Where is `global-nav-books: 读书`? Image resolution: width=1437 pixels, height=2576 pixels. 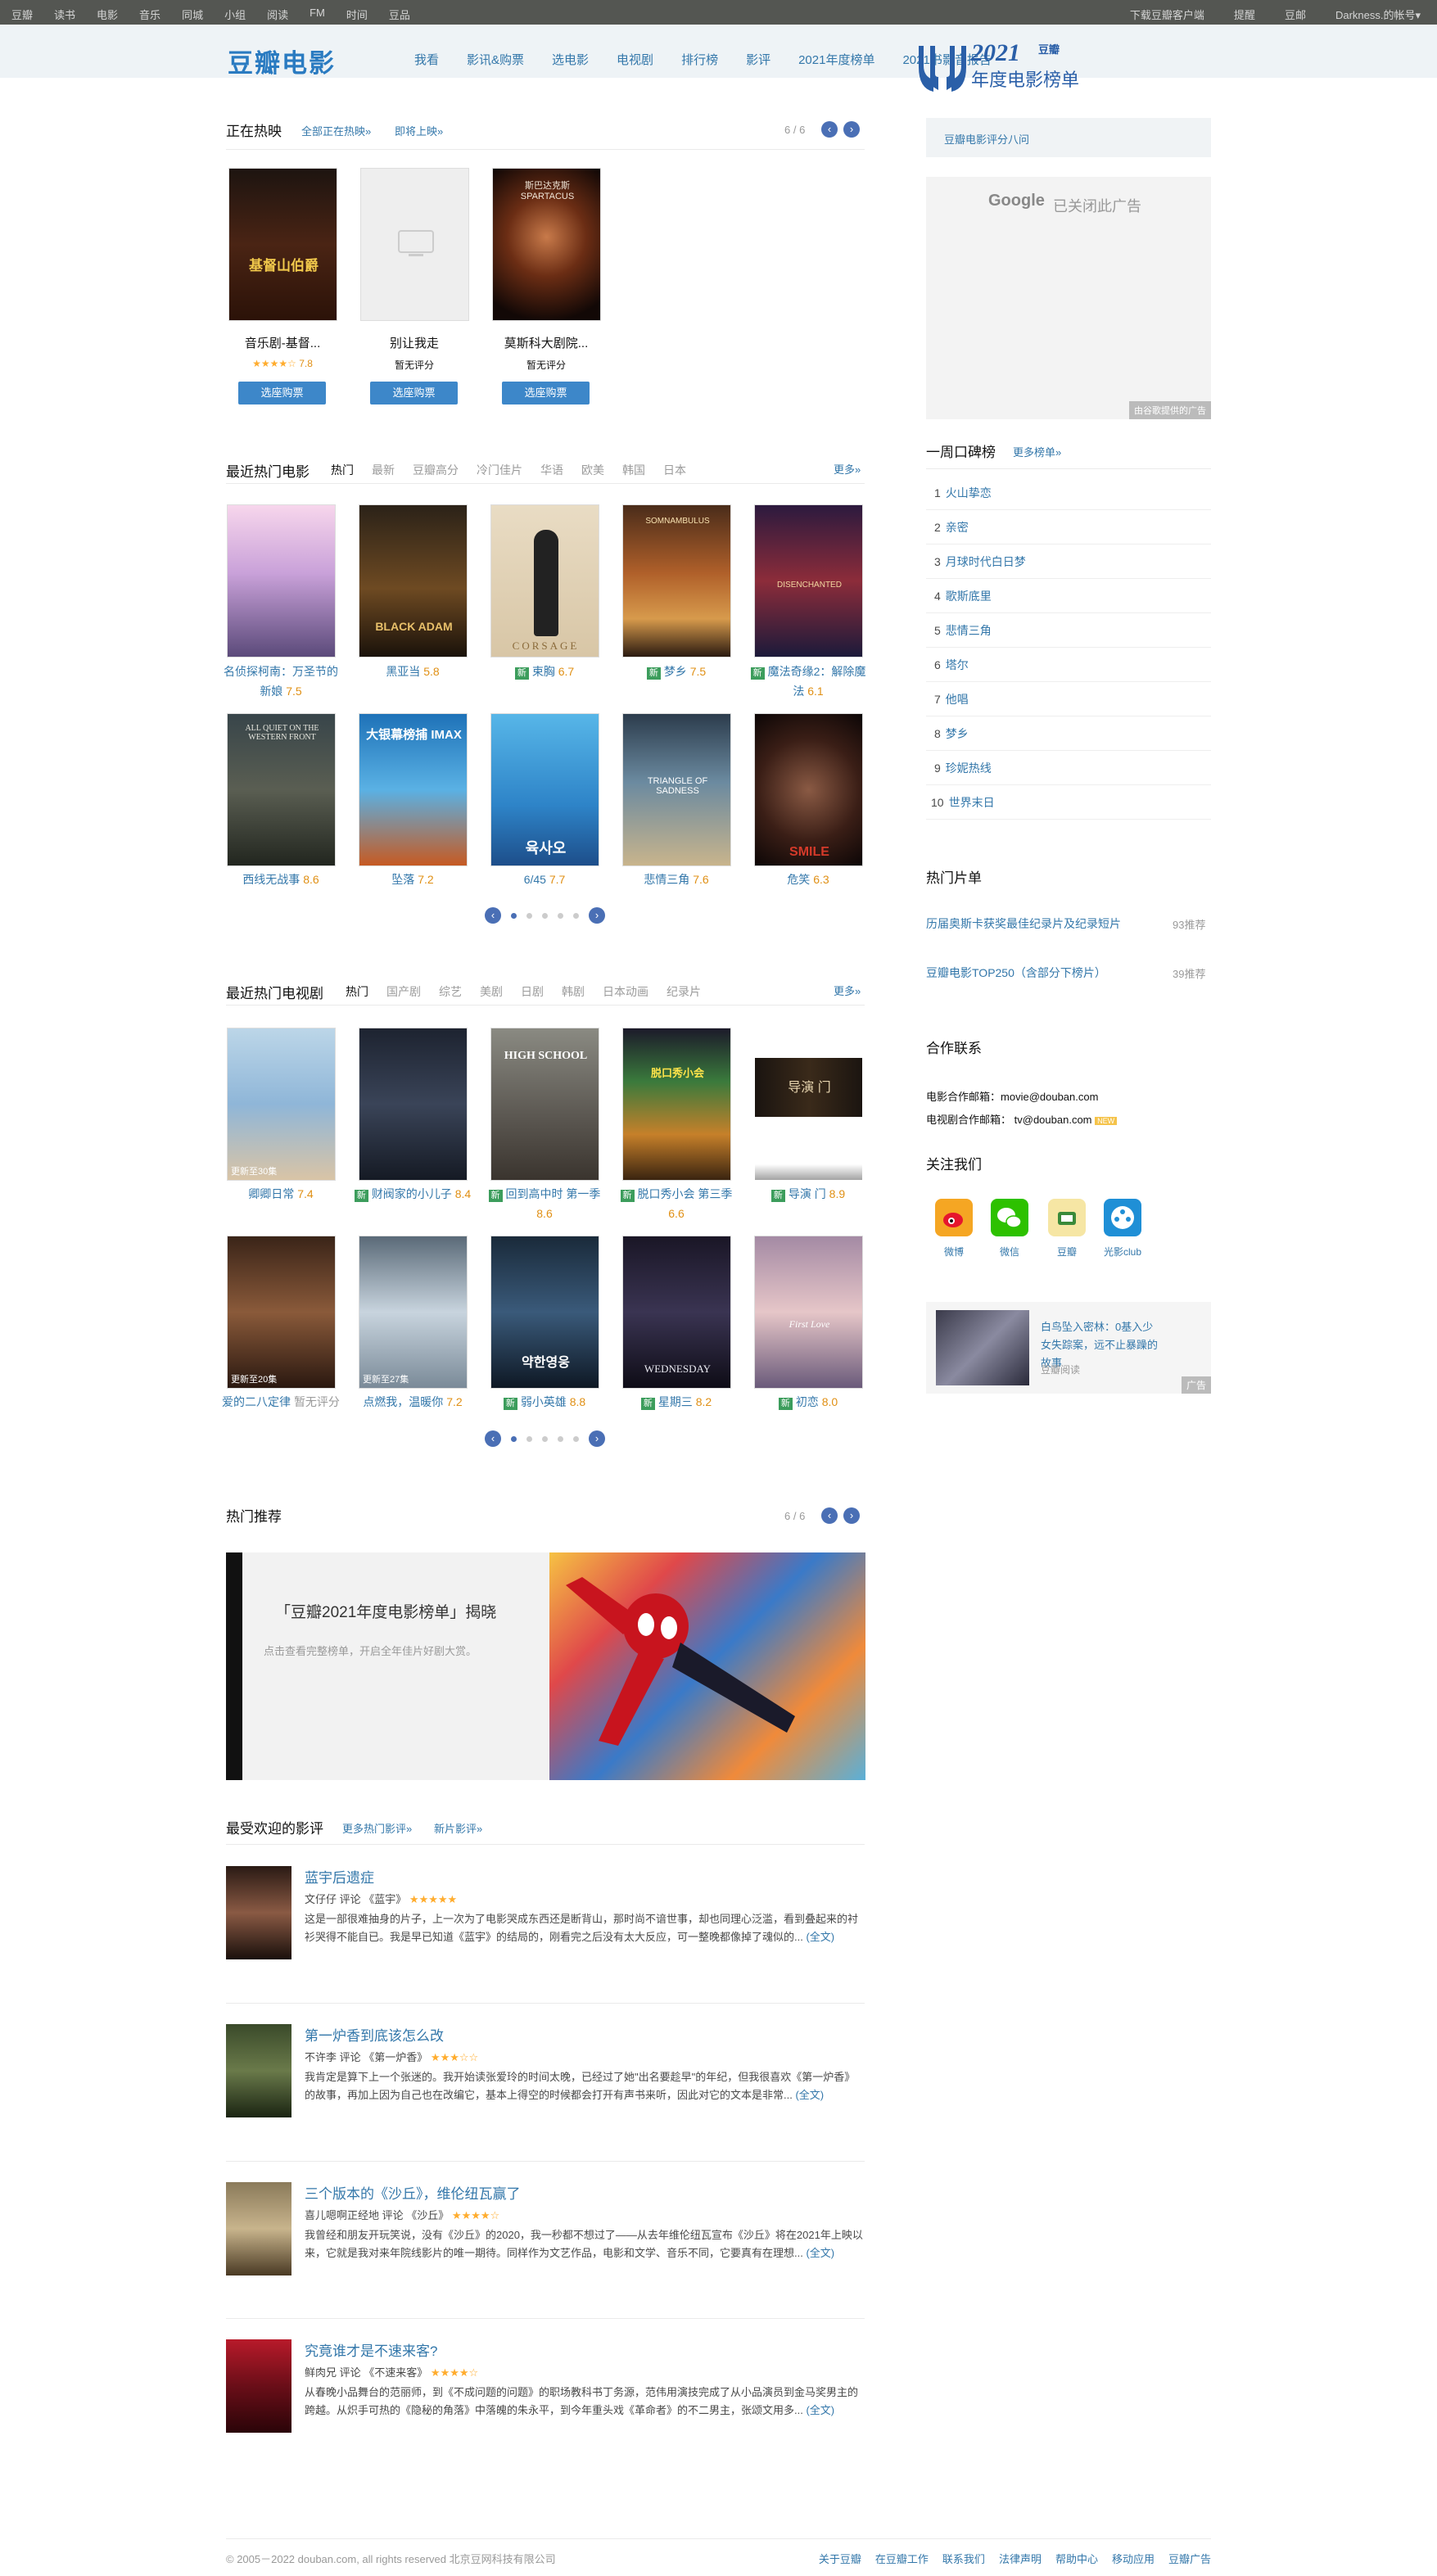 global-nav-books: 读书 is located at coordinates (64, 14).